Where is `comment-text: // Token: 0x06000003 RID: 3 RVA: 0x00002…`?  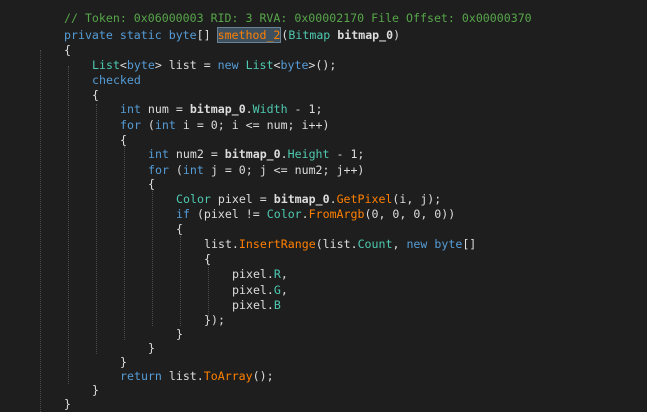
comment-text: // Token: 0x06000003 RID: 3 RVA: 0x00002… is located at coordinates (298, 18).